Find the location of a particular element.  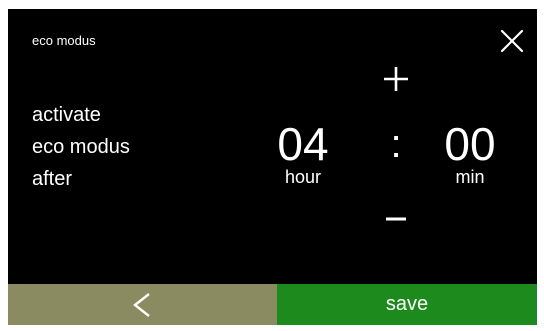

back-button is located at coordinates (142, 304).